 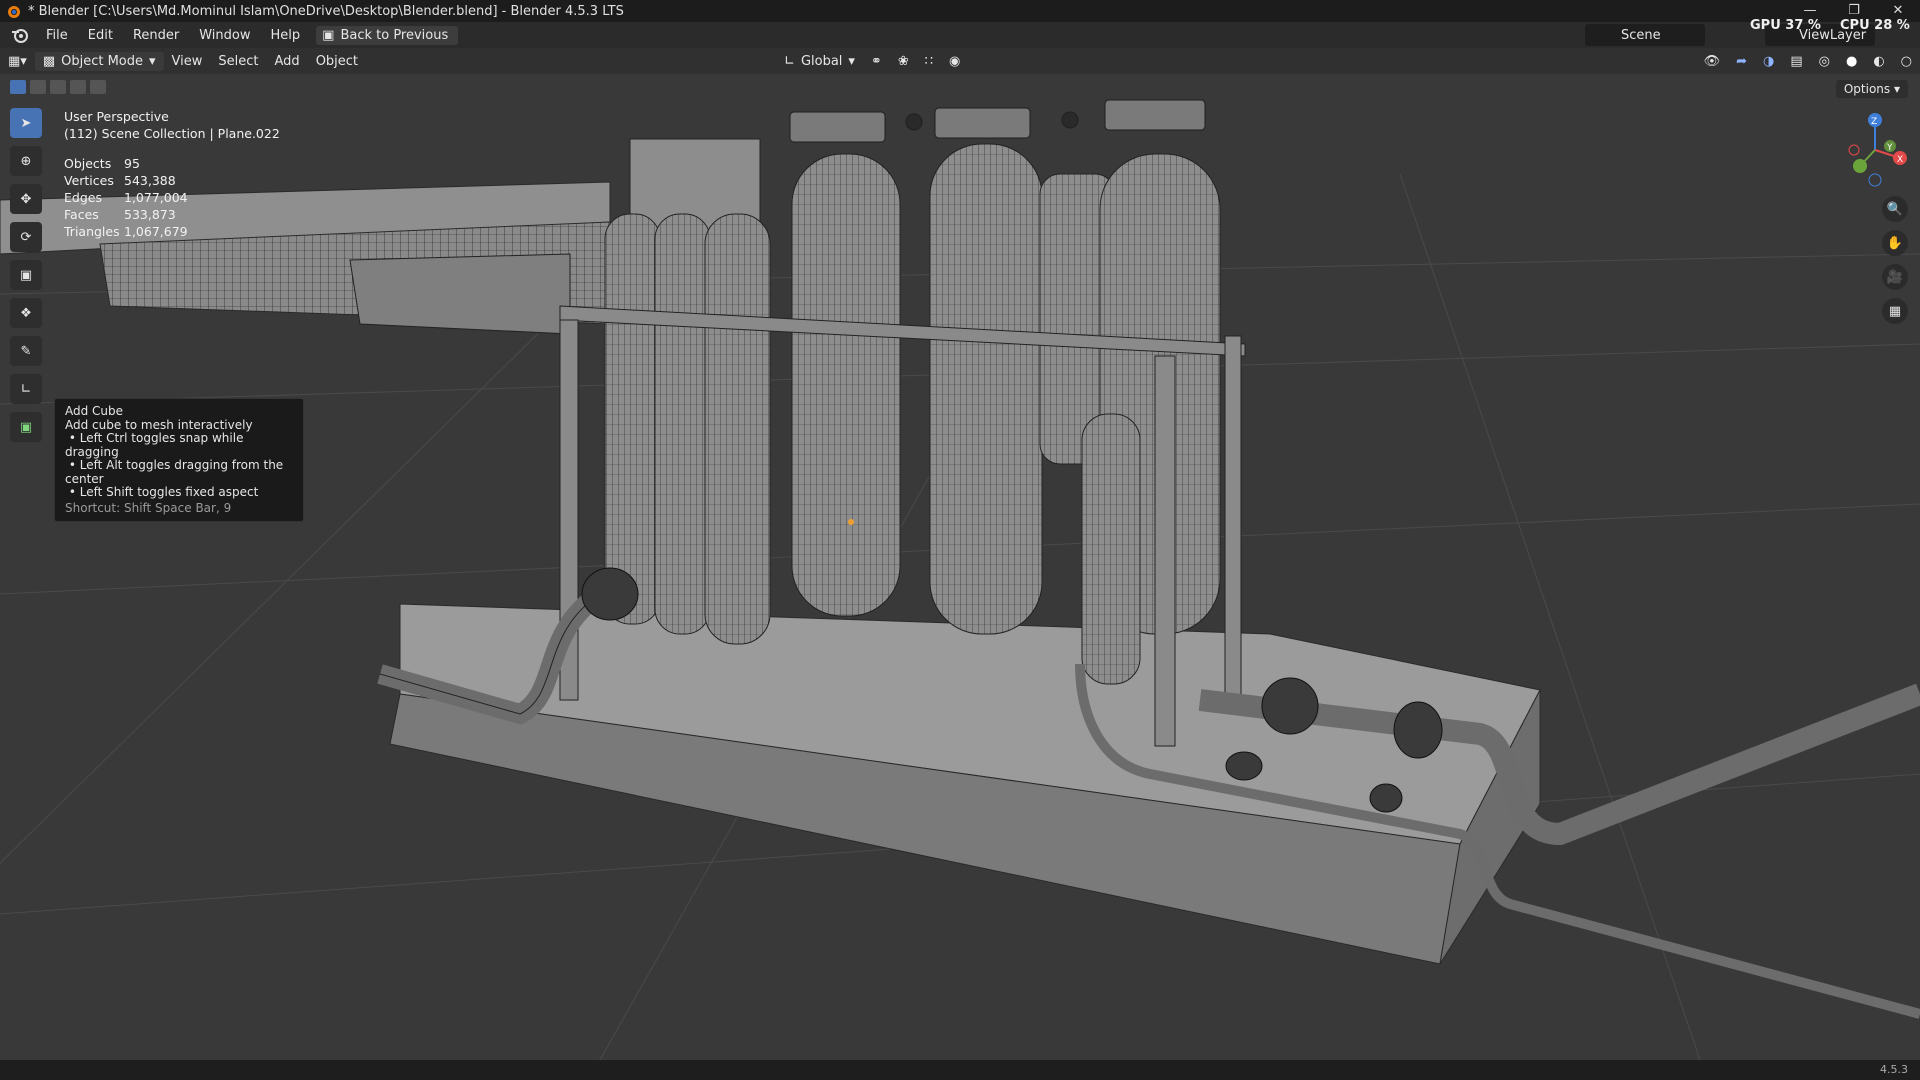 I want to click on gpu-usage: GPU 37 %, so click(x=1785, y=25).